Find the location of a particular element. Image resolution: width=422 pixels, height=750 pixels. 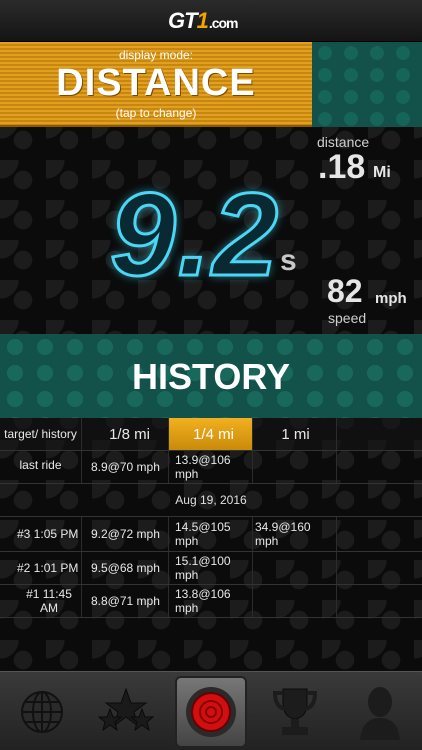

tab-record is located at coordinates (211, 711).